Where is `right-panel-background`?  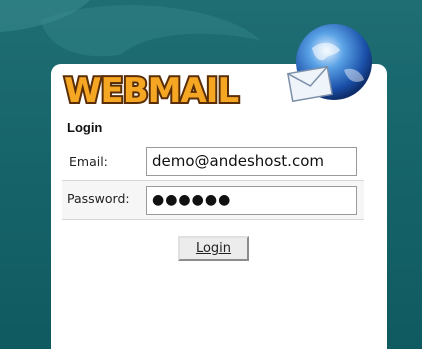 right-panel-background is located at coordinates (404, 206).